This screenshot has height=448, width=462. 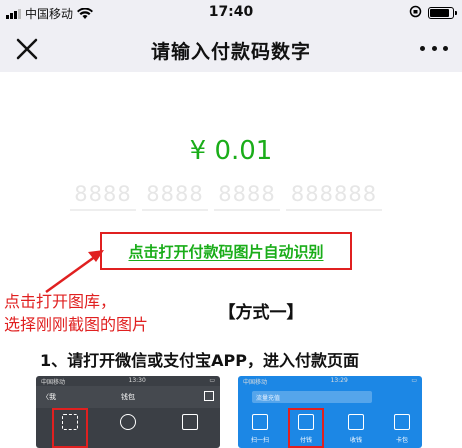 What do you see at coordinates (312, 397) in the screenshot?
I see `thumb-search: 流量充值` at bounding box center [312, 397].